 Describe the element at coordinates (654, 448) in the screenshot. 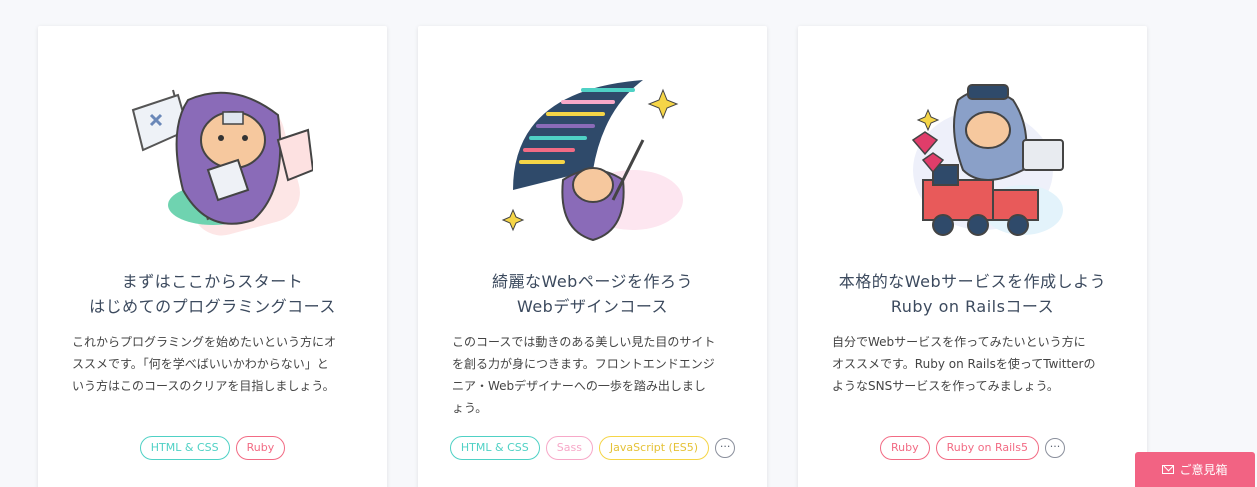

I see `tag-javascript: JavaScript (ES5)` at that location.